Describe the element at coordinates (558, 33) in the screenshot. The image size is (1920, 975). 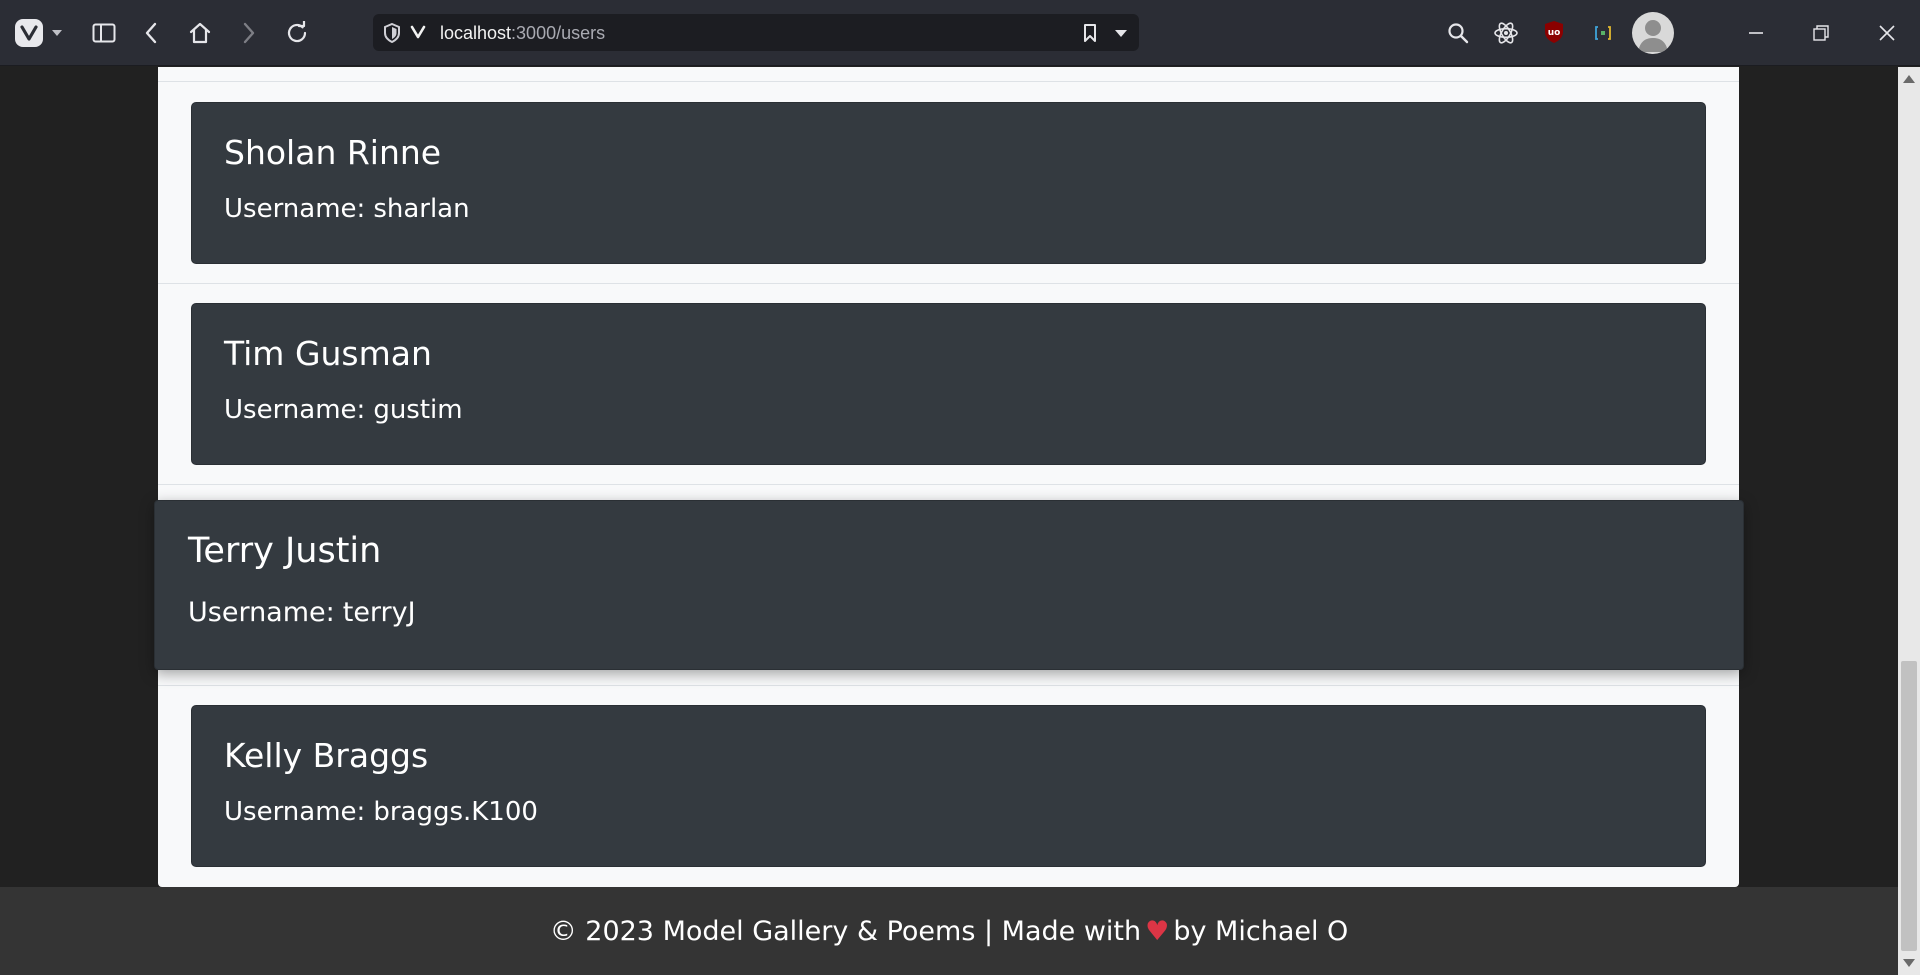
I see `url-path: :3000/users` at that location.